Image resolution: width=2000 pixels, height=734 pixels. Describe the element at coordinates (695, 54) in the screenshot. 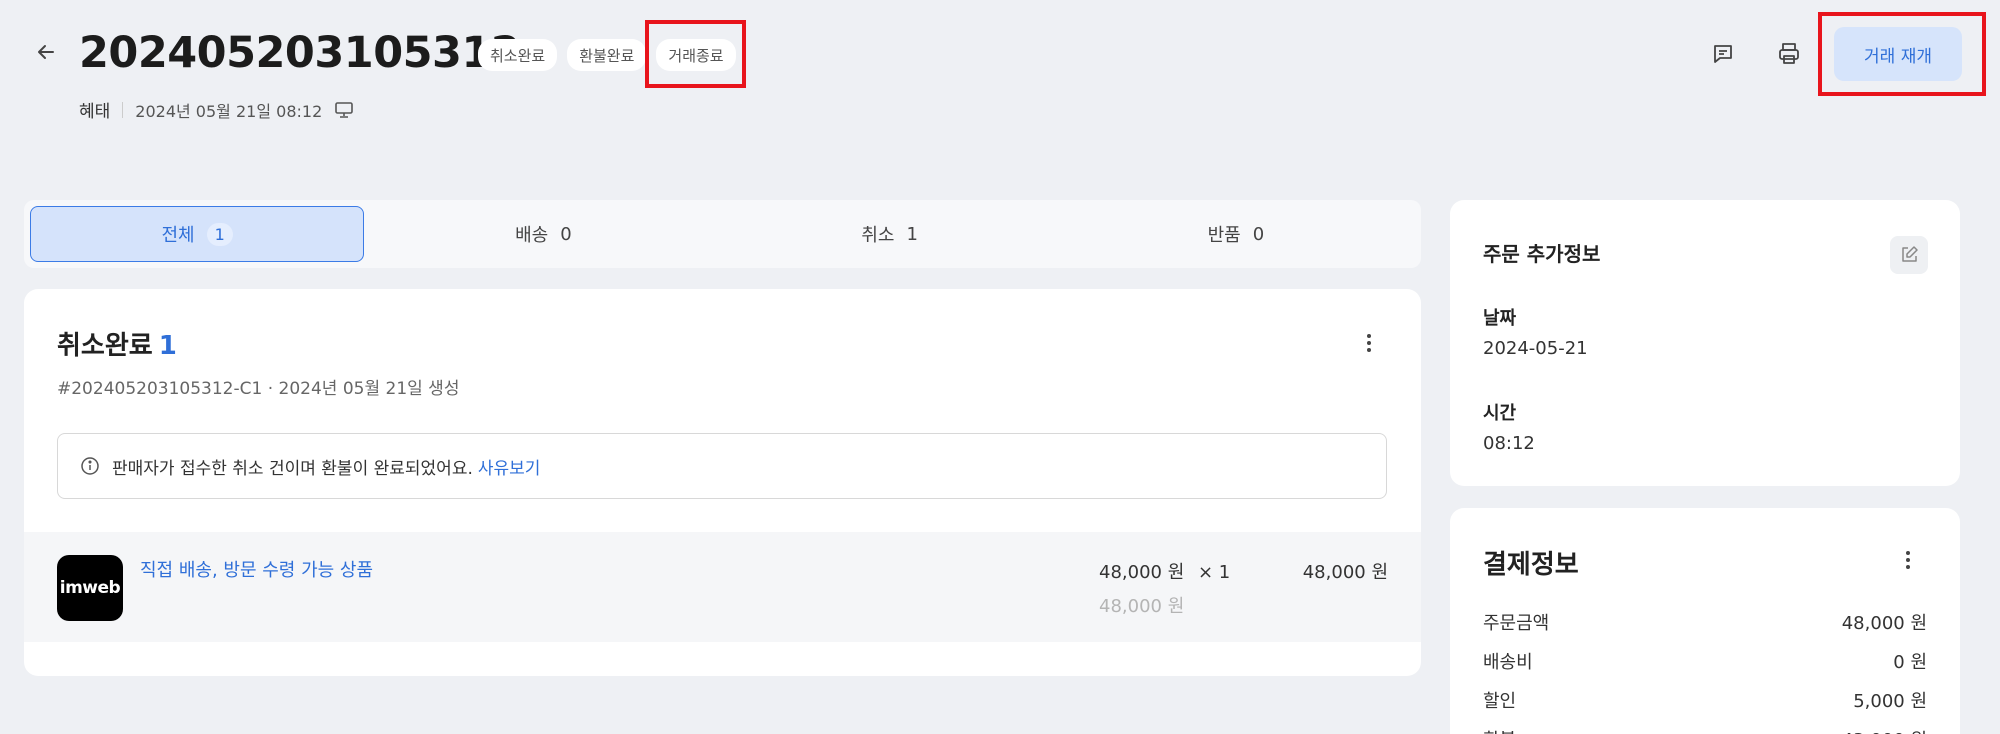

I see `highlight-box-status` at that location.